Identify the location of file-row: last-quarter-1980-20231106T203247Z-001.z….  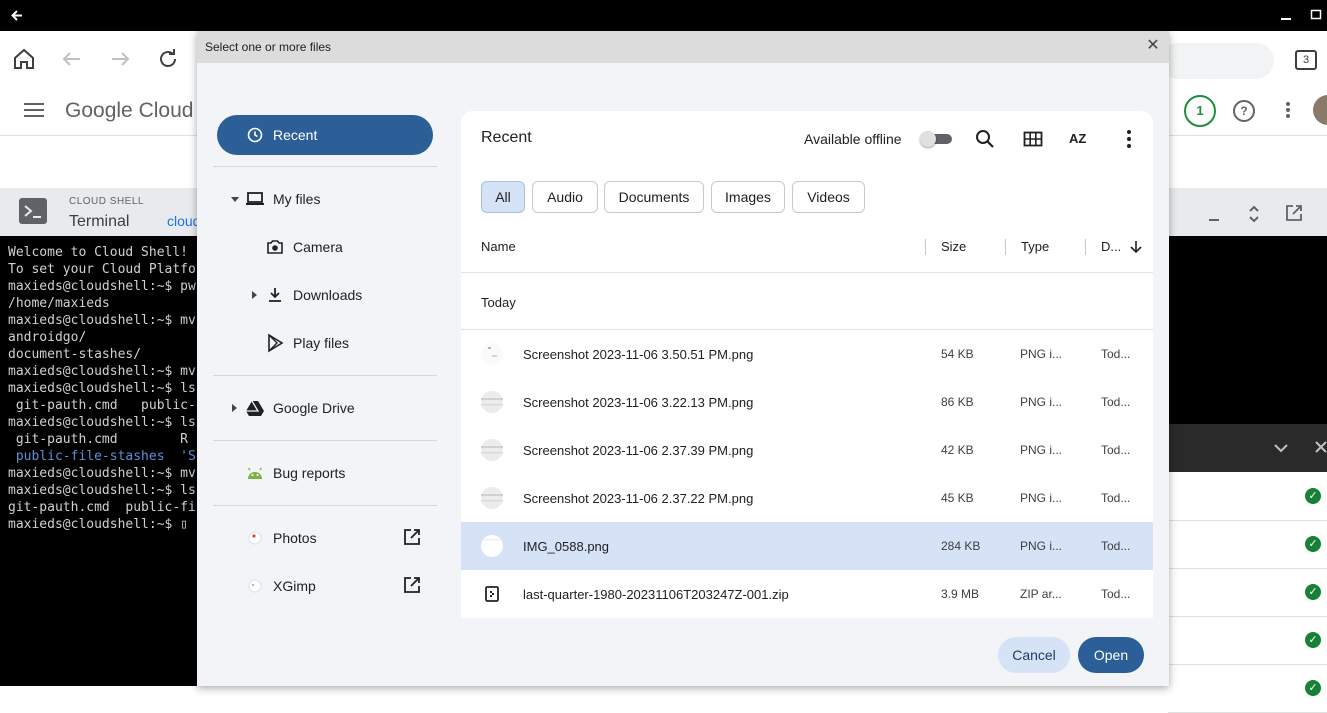
(807, 594).